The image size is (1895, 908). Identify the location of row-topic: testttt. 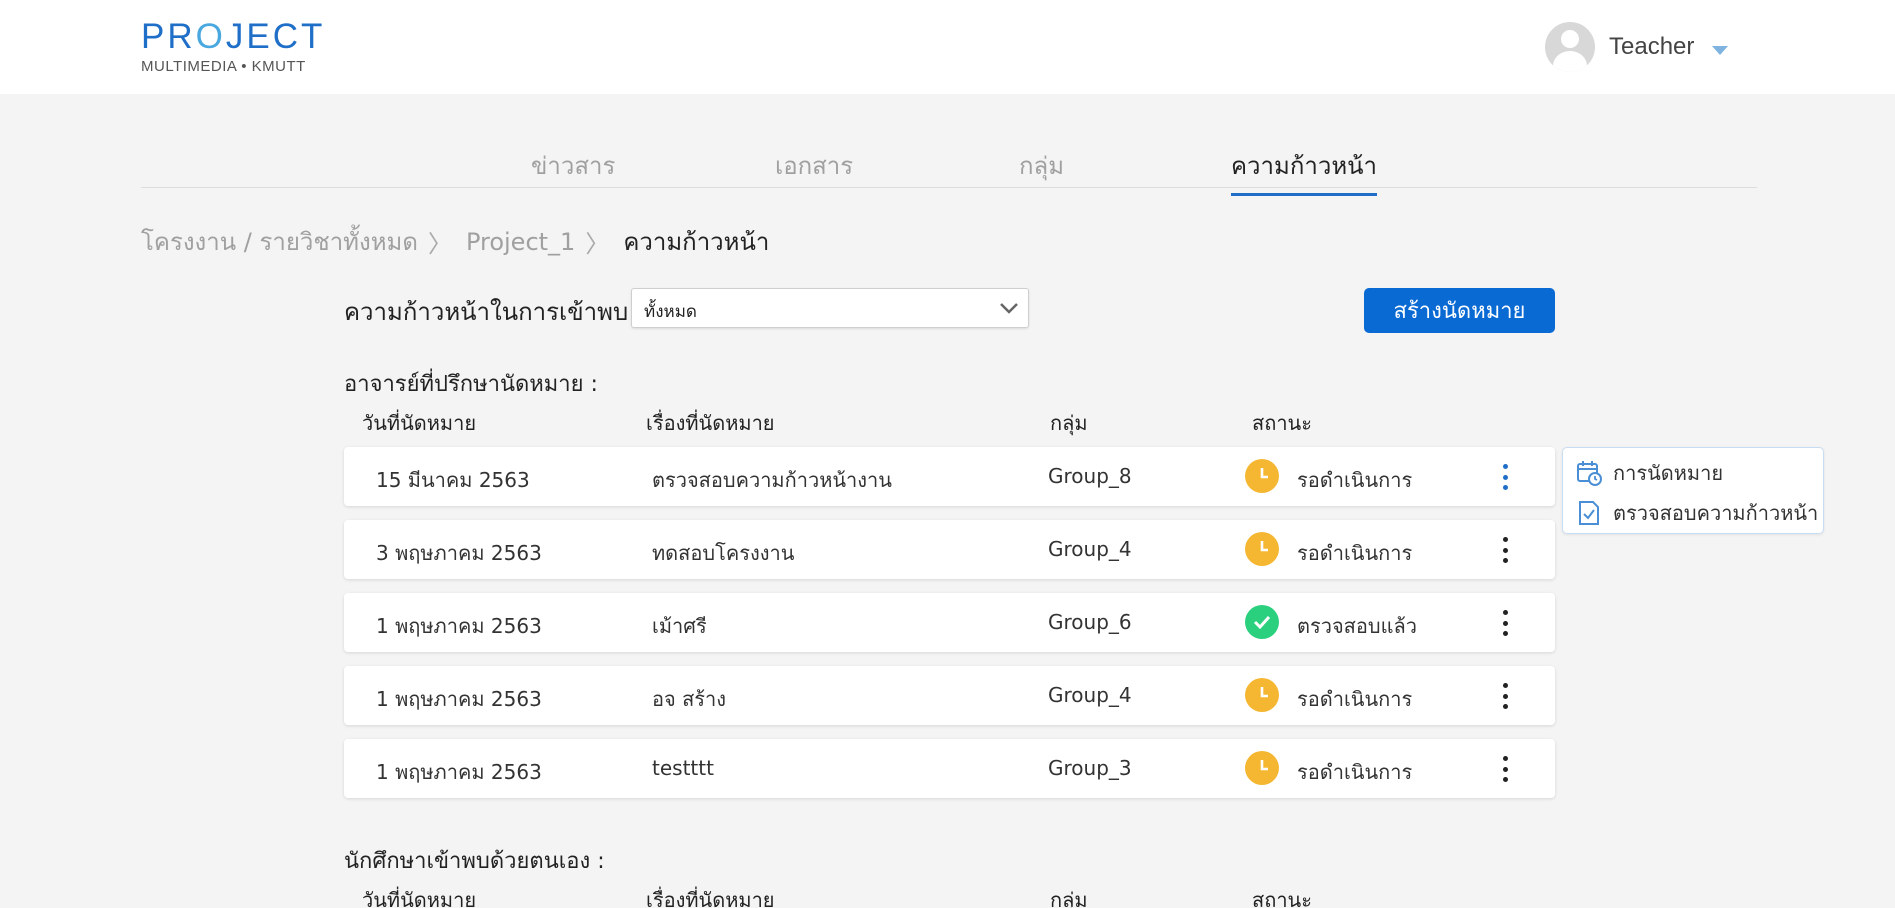
(683, 768).